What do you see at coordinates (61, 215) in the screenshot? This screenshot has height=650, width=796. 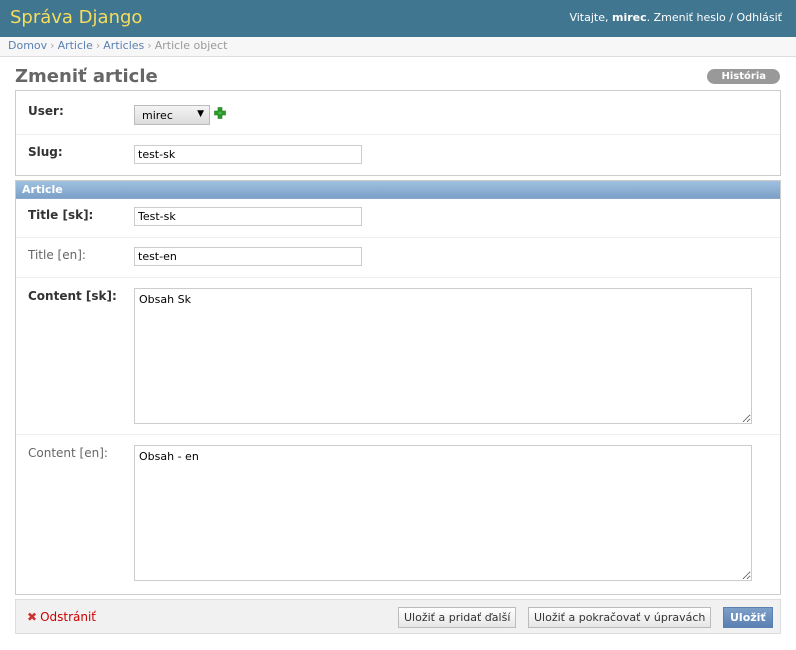 I see `title-sk-label: Title [sk]:` at bounding box center [61, 215].